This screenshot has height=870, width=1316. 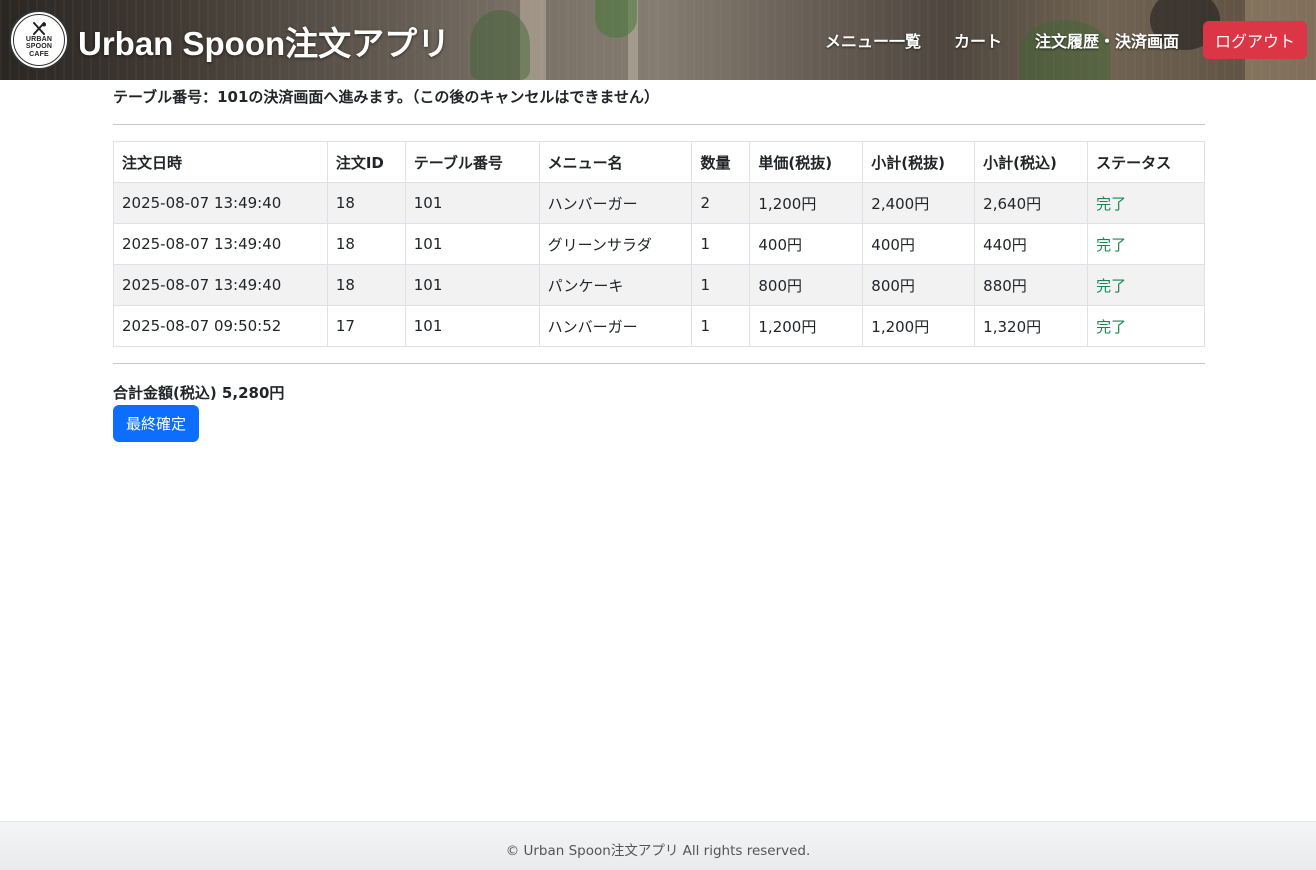 What do you see at coordinates (220, 326) in the screenshot?
I see `cell-order-datetime: 2025-08-07 09:50:52` at bounding box center [220, 326].